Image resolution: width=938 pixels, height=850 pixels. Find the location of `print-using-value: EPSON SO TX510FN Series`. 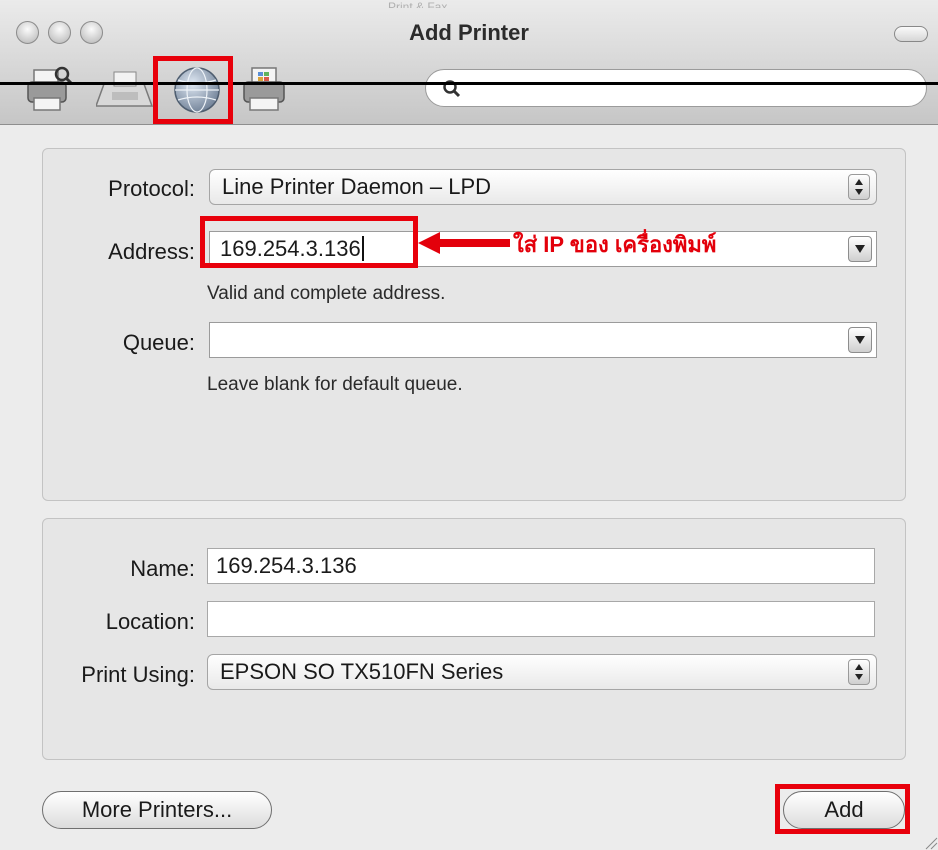

print-using-value: EPSON SO TX510FN Series is located at coordinates (362, 671).